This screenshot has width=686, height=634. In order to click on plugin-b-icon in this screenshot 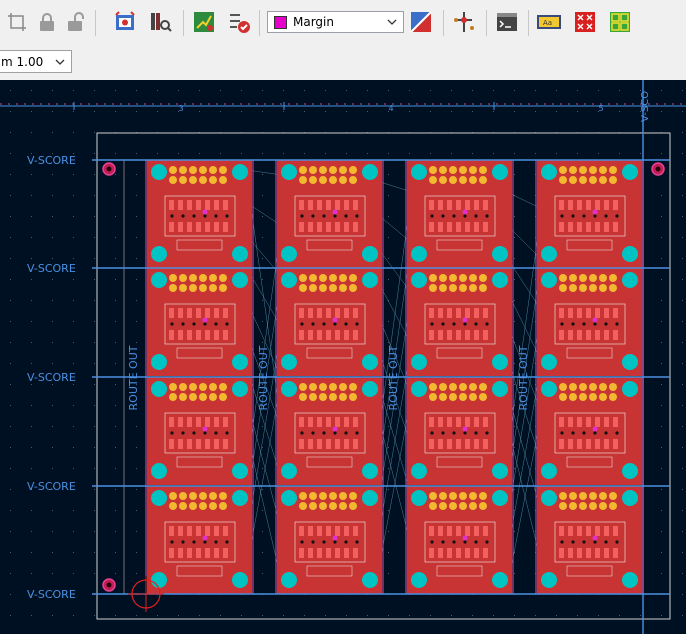, I will do `click(620, 22)`.